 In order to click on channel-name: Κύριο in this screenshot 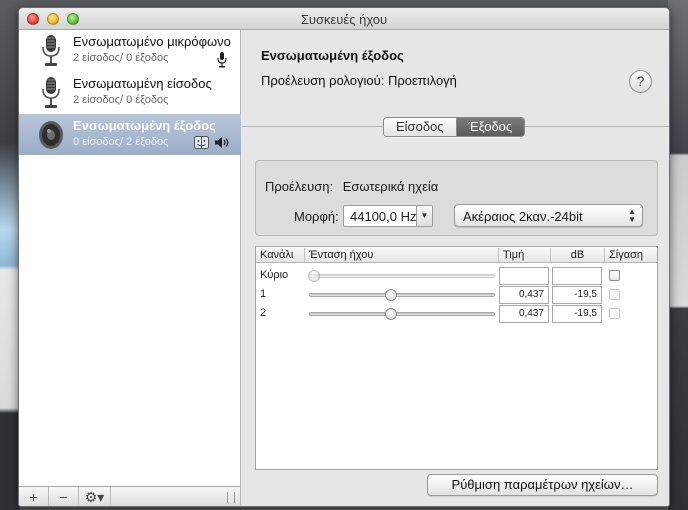, I will do `click(274, 275)`.